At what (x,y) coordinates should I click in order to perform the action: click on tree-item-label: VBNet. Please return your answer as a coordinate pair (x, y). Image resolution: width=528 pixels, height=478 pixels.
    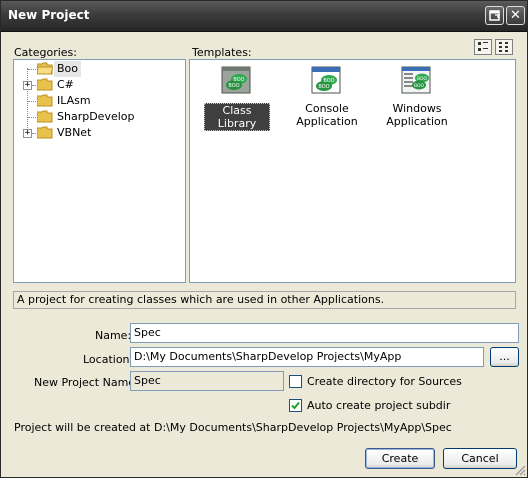
    Looking at the image, I should click on (74, 132).